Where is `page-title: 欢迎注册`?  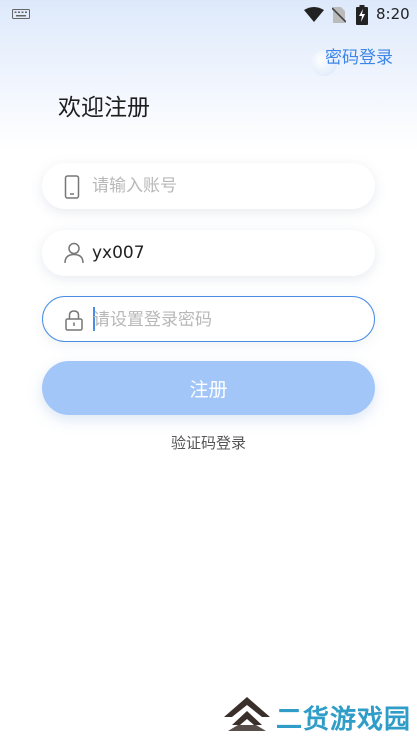 page-title: 欢迎注册 is located at coordinates (104, 108).